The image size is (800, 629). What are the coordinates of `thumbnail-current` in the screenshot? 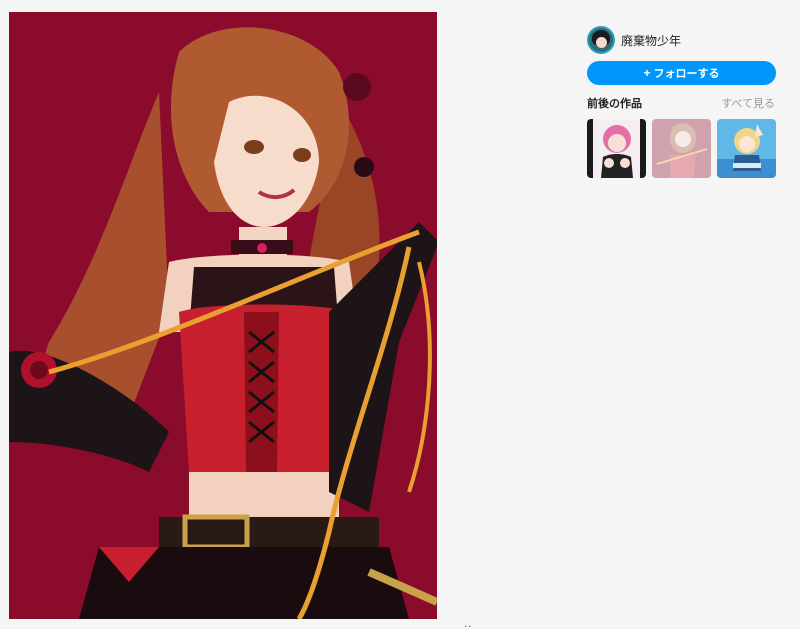 It's located at (681, 148).